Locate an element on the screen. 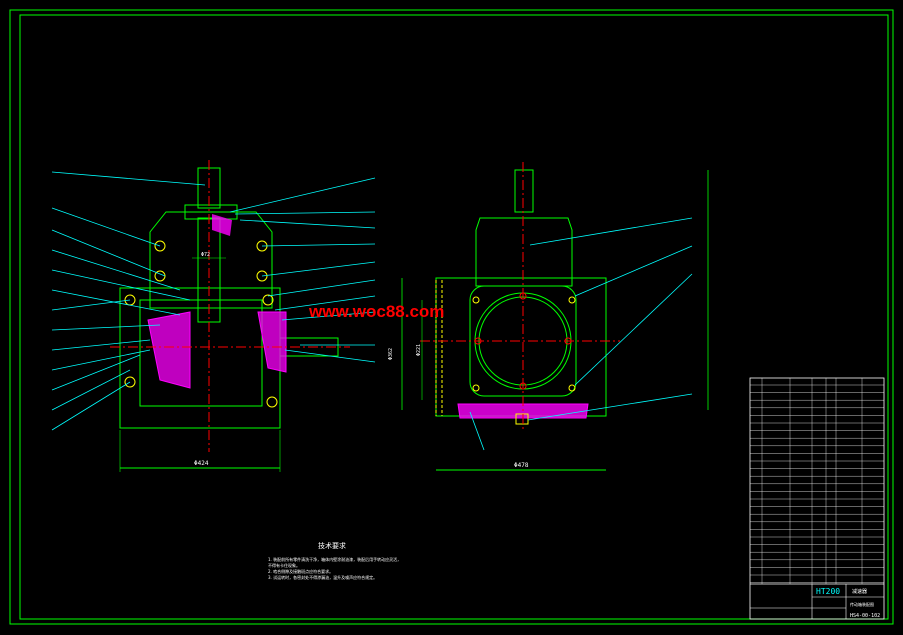  shaft-dim: Φ72 is located at coordinates (205, 255).